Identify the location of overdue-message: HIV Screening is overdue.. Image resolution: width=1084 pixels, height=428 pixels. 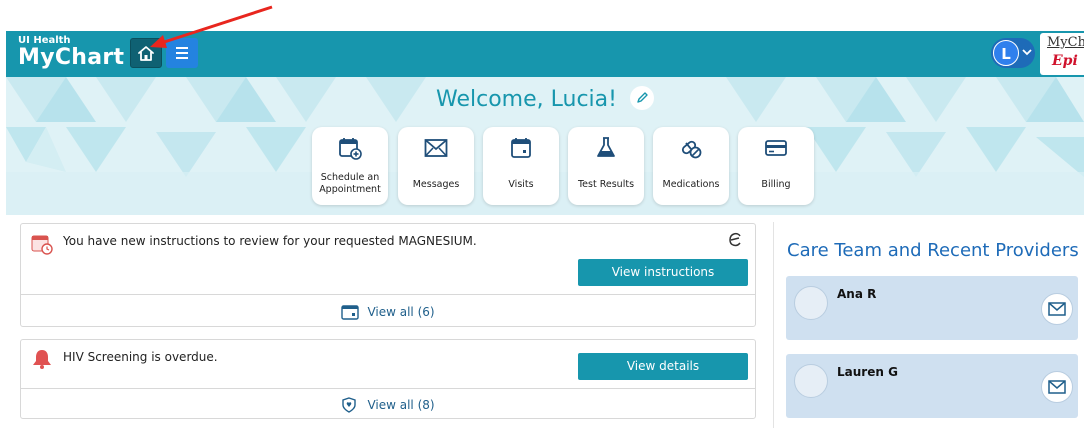
(140, 357).